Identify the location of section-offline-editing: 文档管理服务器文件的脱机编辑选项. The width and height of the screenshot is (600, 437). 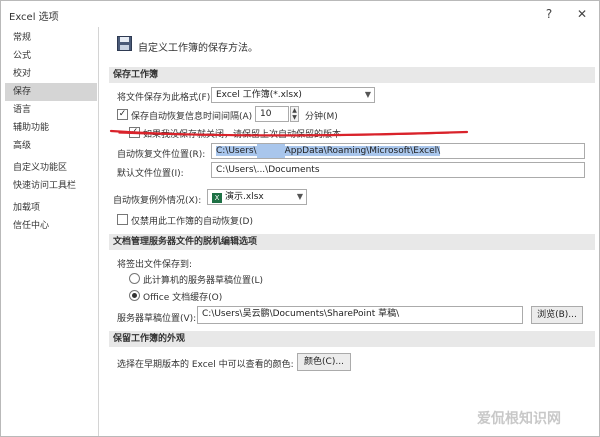
(352, 242).